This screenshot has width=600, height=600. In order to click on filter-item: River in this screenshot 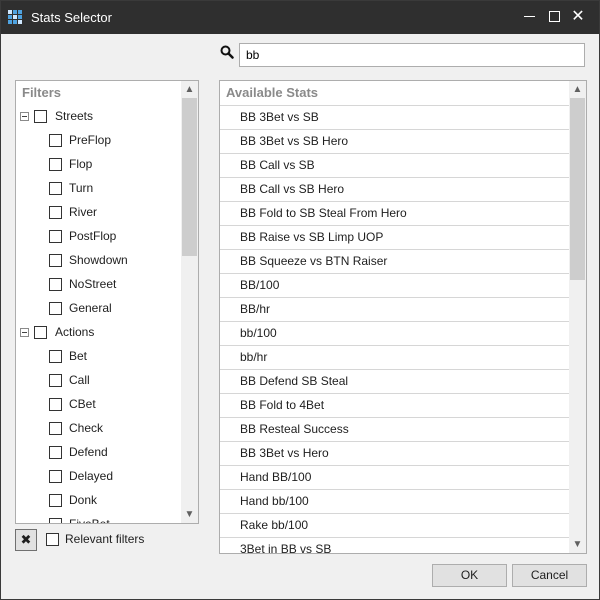, I will do `click(99, 212)`.